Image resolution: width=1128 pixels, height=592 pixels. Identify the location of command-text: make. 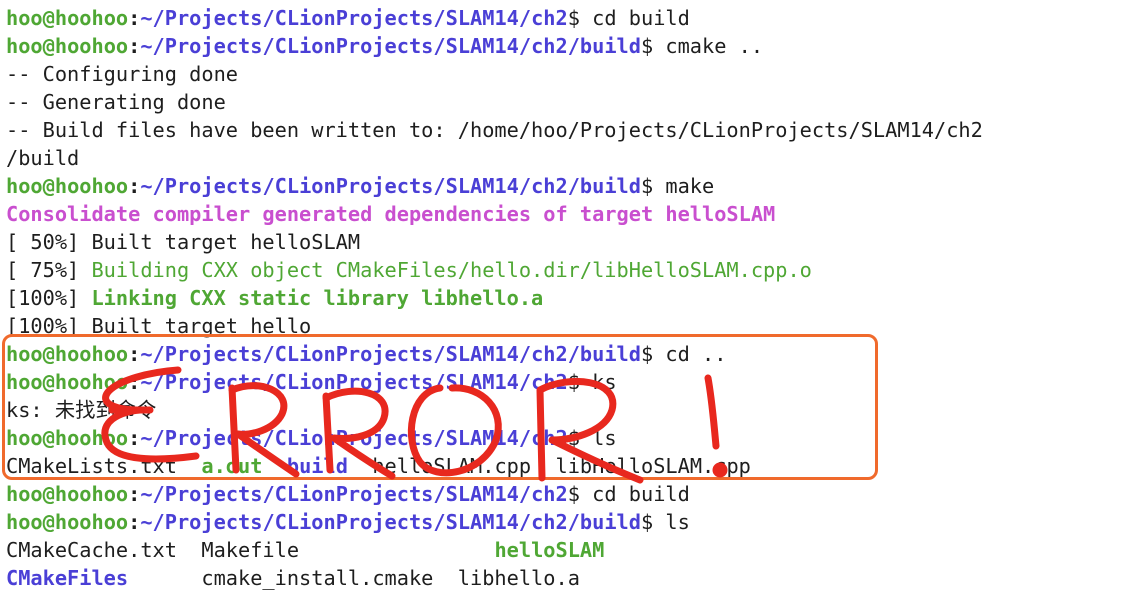
(690, 186).